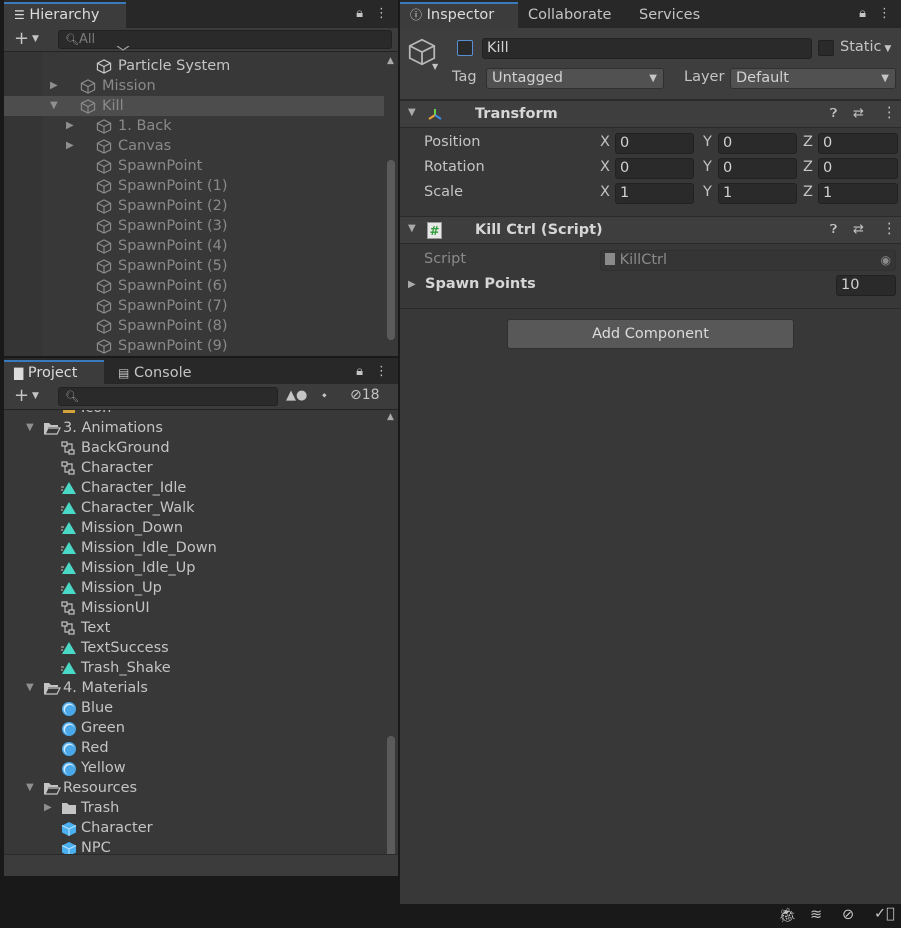 The height and width of the screenshot is (928, 901). What do you see at coordinates (192, 186) in the screenshot?
I see `hierarchy-item: SpawnPoint (1)` at bounding box center [192, 186].